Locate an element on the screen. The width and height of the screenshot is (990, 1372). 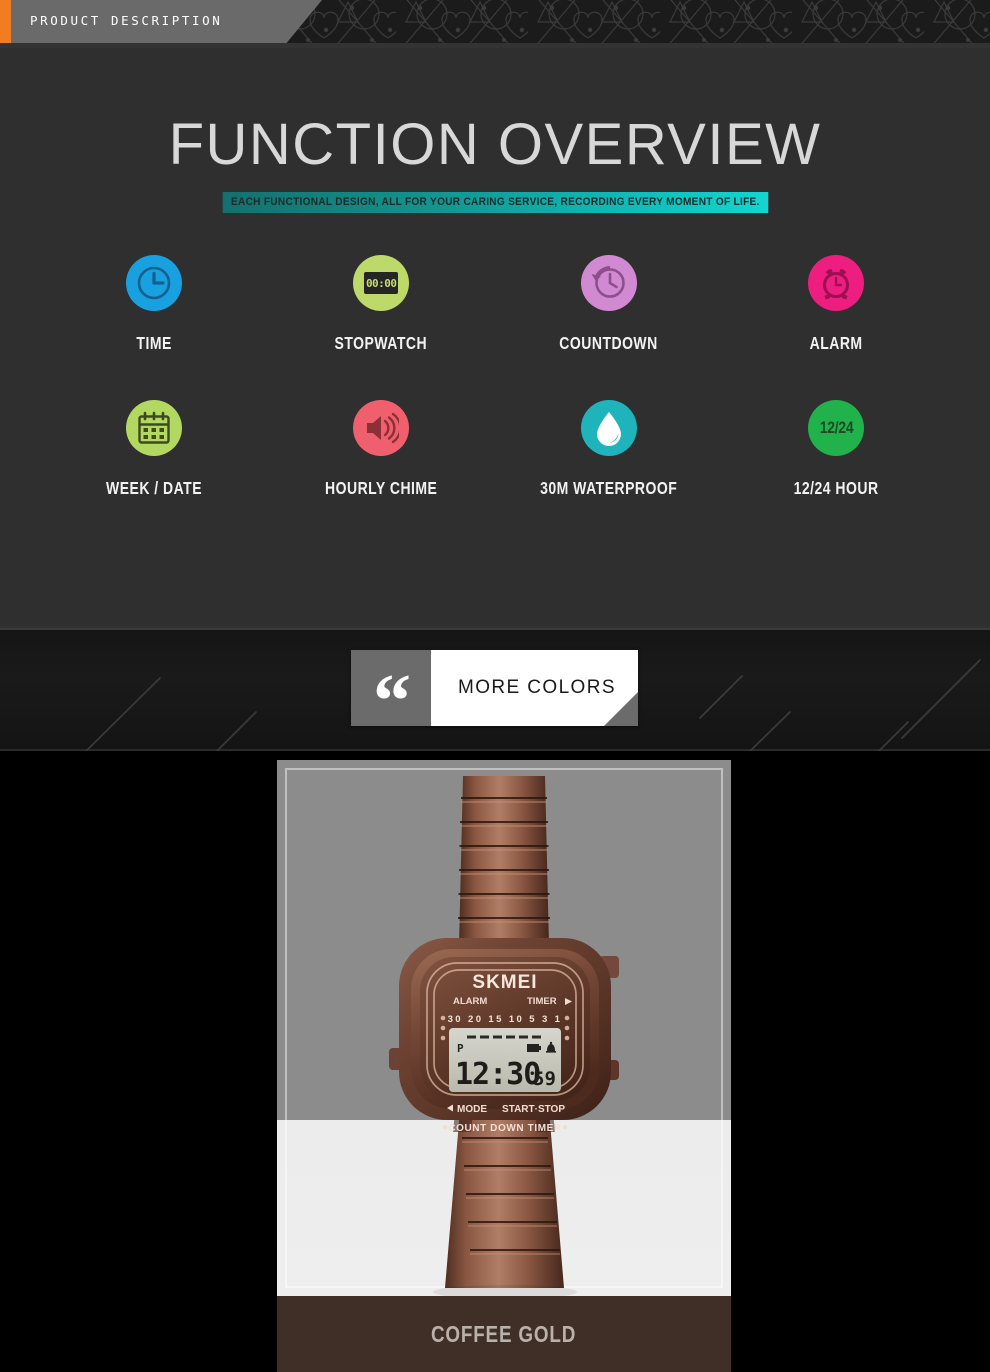
watch-timer-label: TIMER is located at coordinates (542, 1001).